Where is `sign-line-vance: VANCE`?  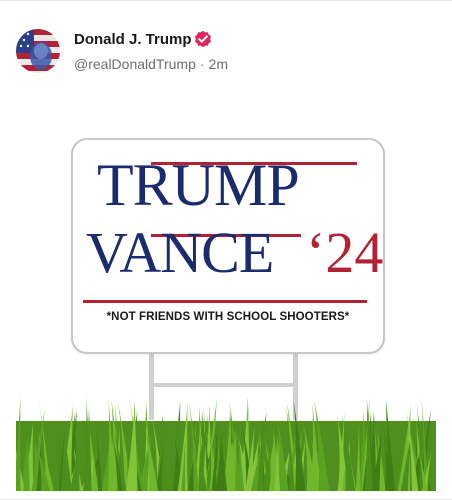 sign-line-vance: VANCE is located at coordinates (180, 252).